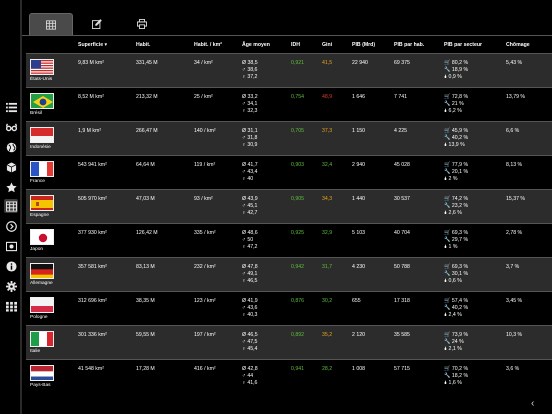 The height and width of the screenshot is (414, 552). I want to click on cell-superficie: 543 941 km², so click(92, 165).